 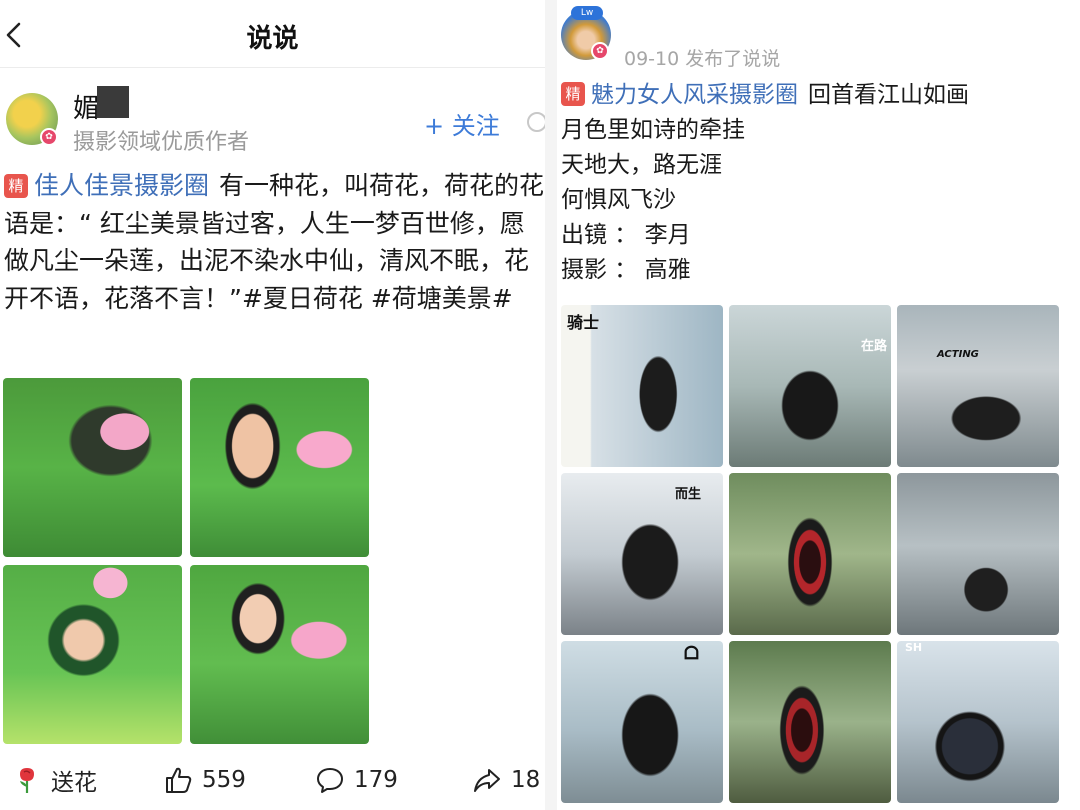 I want to click on send-flower-button: 送花, so click(x=54, y=780).